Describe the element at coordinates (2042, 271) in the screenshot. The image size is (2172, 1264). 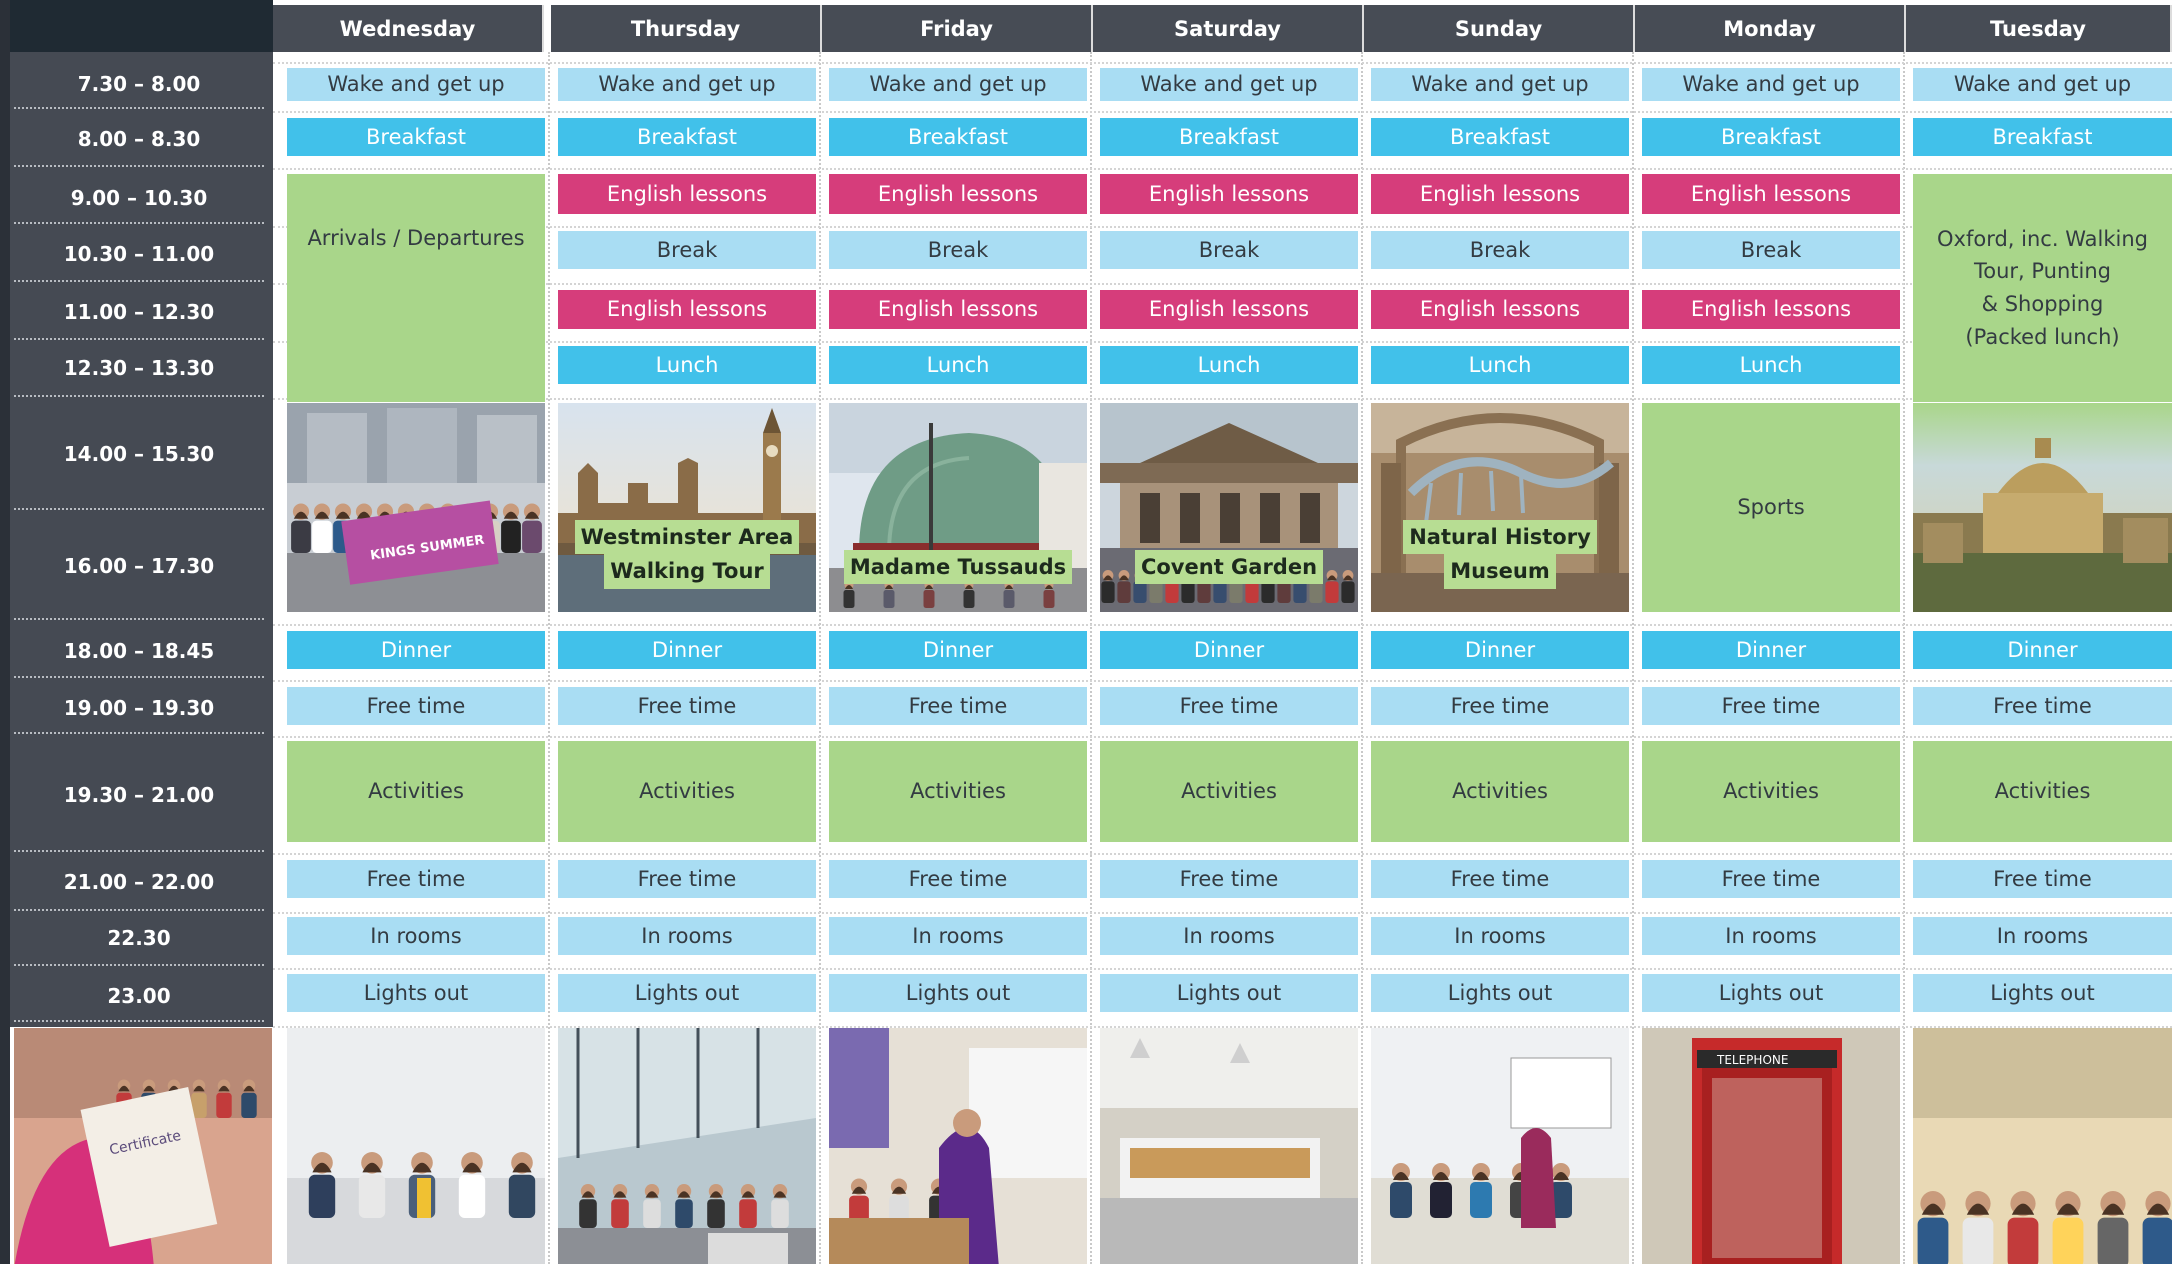
I see `oxford-line: Tour, Punting` at that location.